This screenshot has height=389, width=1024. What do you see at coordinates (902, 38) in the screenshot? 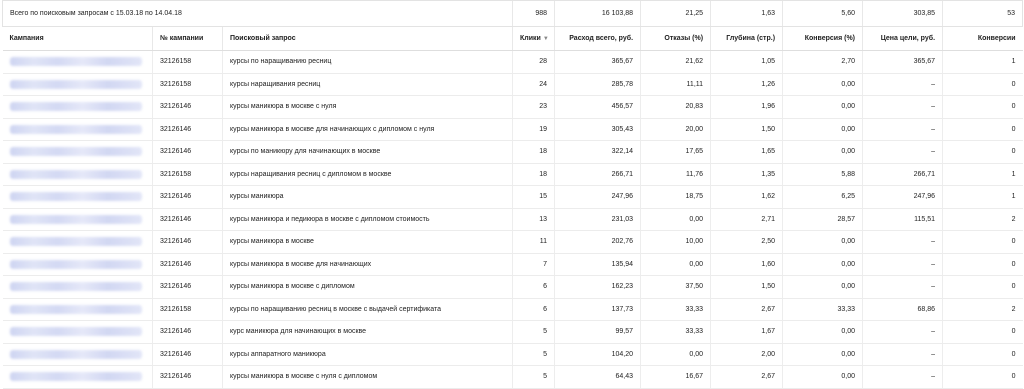
I see `col-goal-price: Цена цели, руб.` at bounding box center [902, 38].